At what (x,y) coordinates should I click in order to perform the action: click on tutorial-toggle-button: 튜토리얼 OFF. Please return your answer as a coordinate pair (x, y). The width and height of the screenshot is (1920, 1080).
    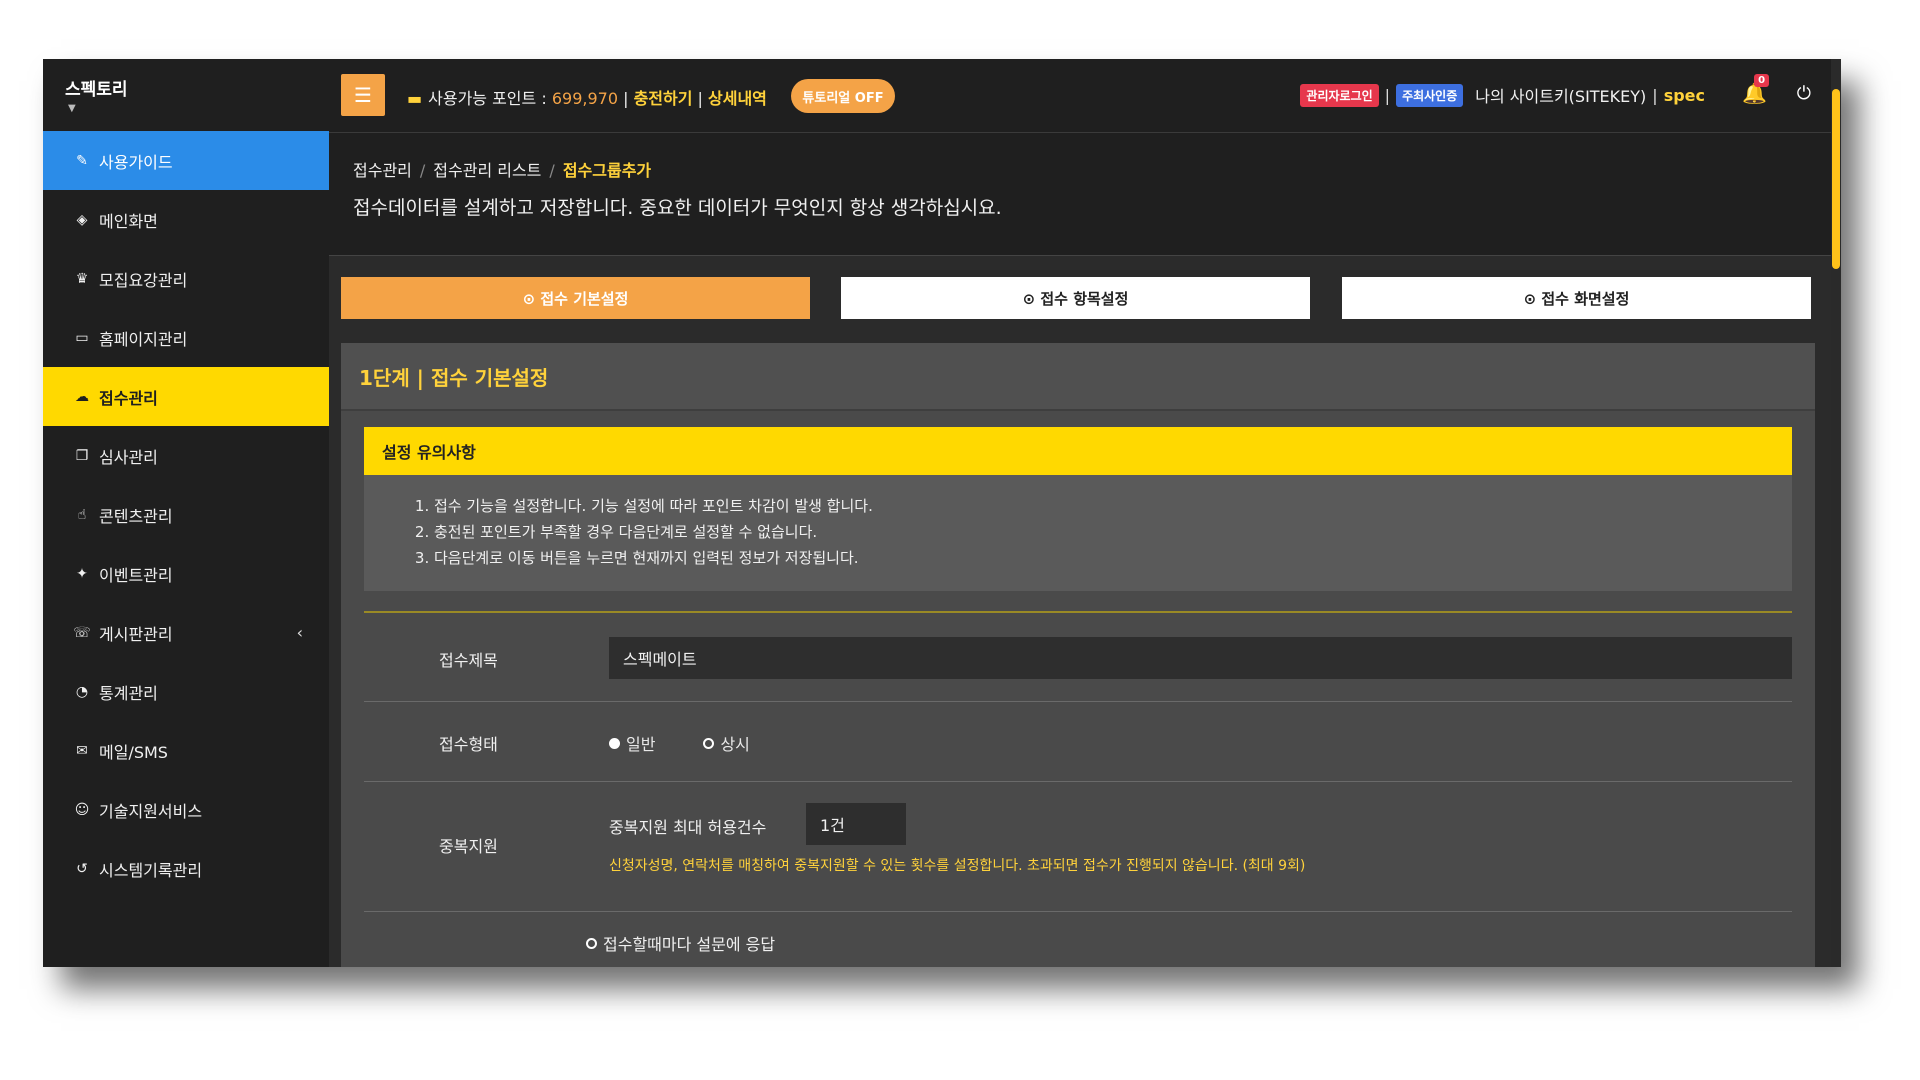
    Looking at the image, I should click on (843, 96).